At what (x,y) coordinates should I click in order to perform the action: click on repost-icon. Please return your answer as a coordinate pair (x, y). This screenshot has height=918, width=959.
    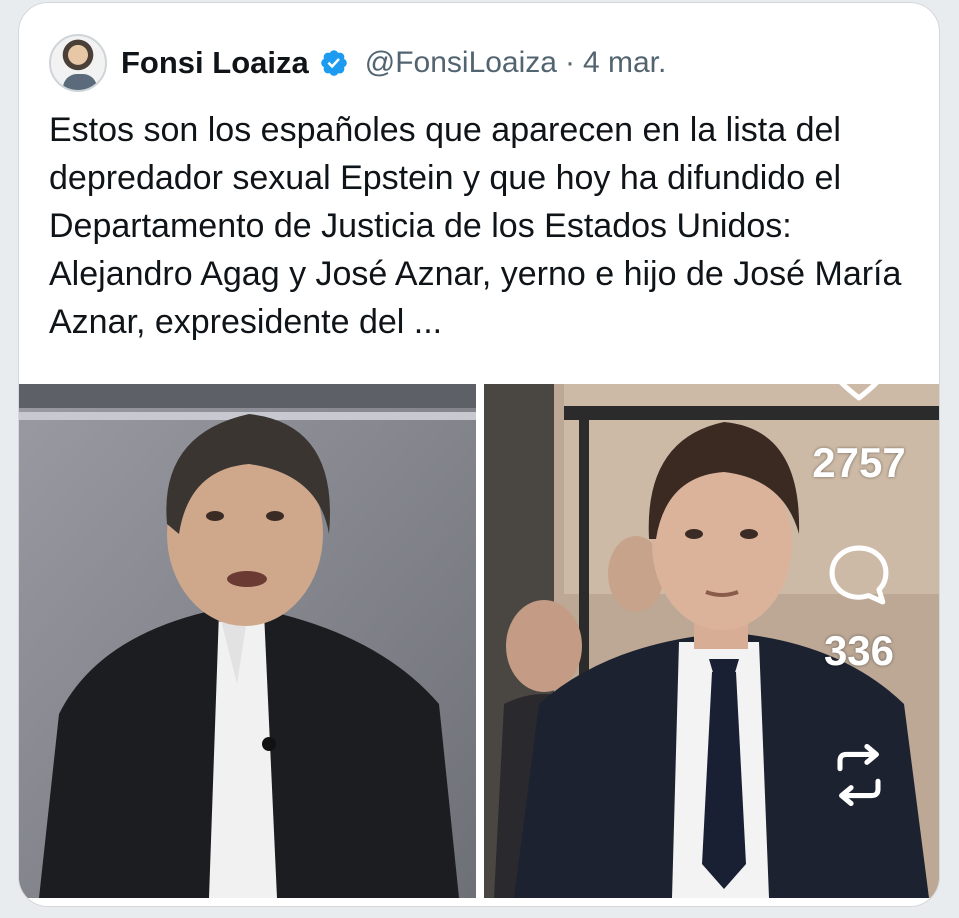
    Looking at the image, I should click on (859, 775).